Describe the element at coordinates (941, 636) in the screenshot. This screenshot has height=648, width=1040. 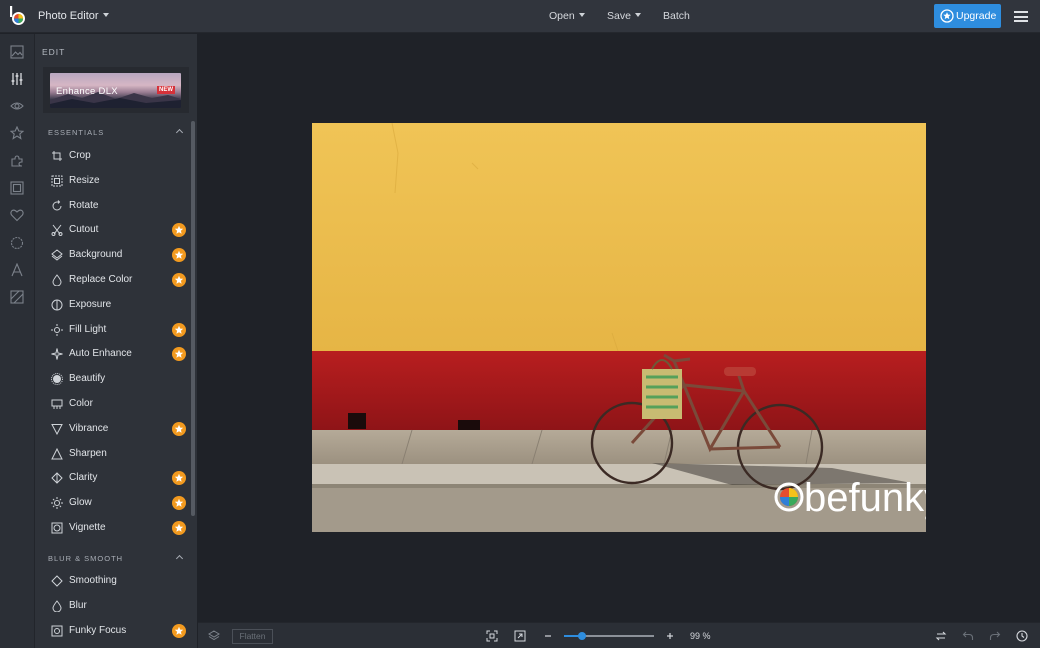
I see `compare-icon` at that location.